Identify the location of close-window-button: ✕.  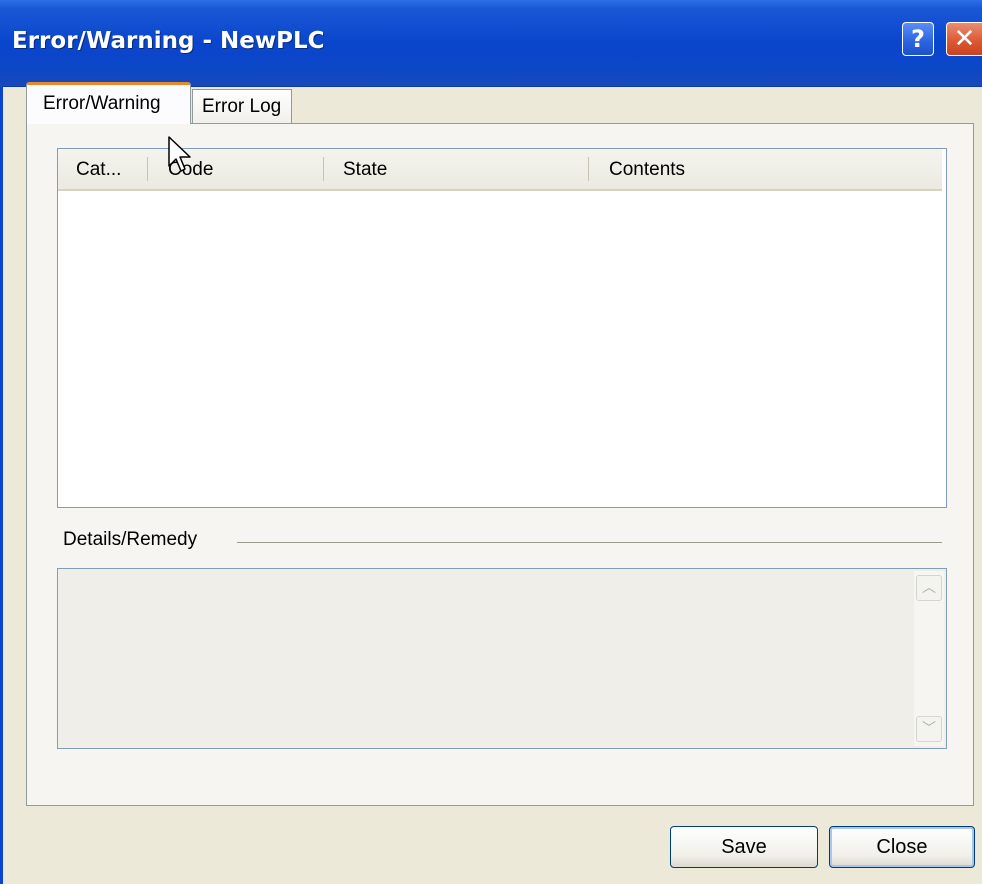
(964, 39).